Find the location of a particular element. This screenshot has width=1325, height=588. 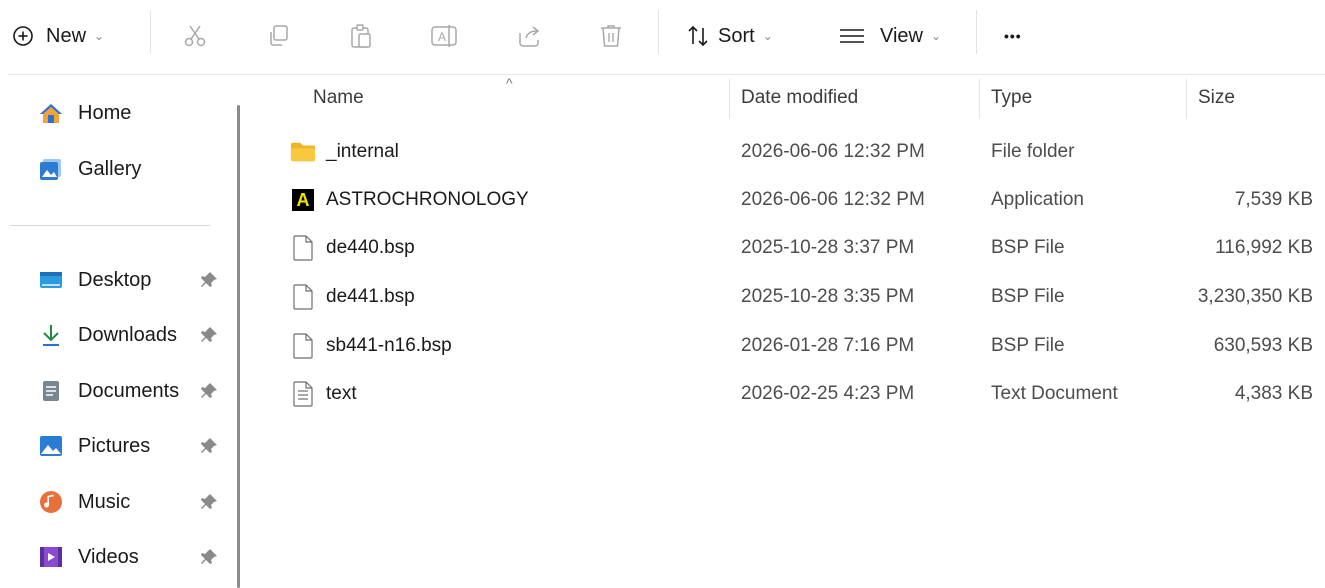

music-icon is located at coordinates (51, 502).